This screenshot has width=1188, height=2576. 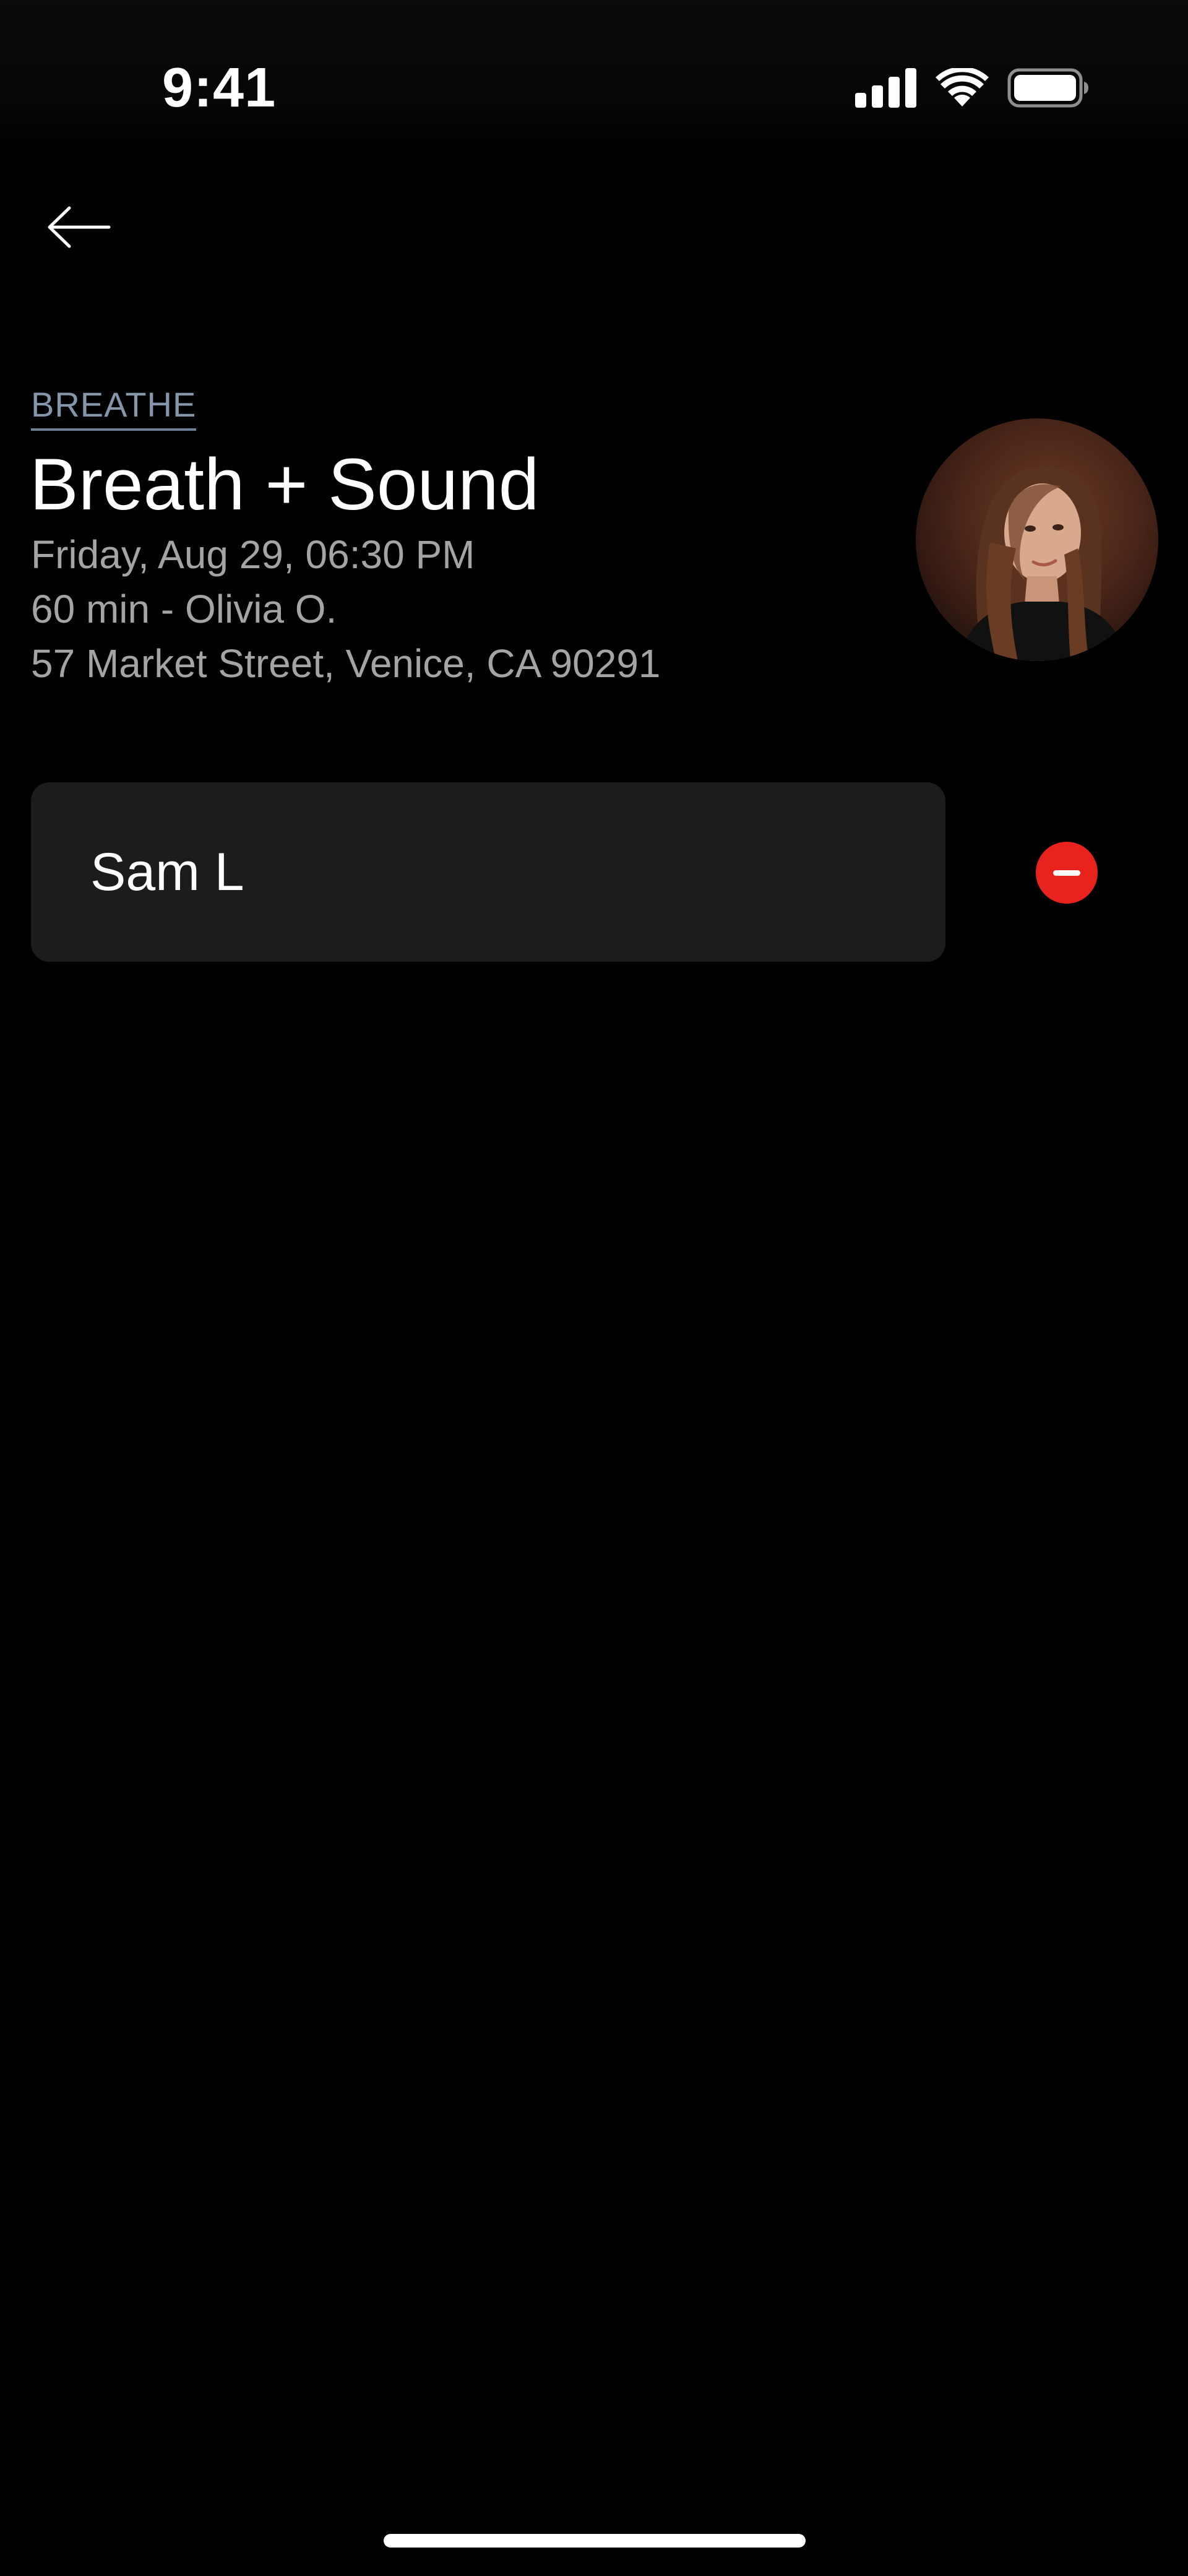 I want to click on remove-icon, so click(x=1066, y=873).